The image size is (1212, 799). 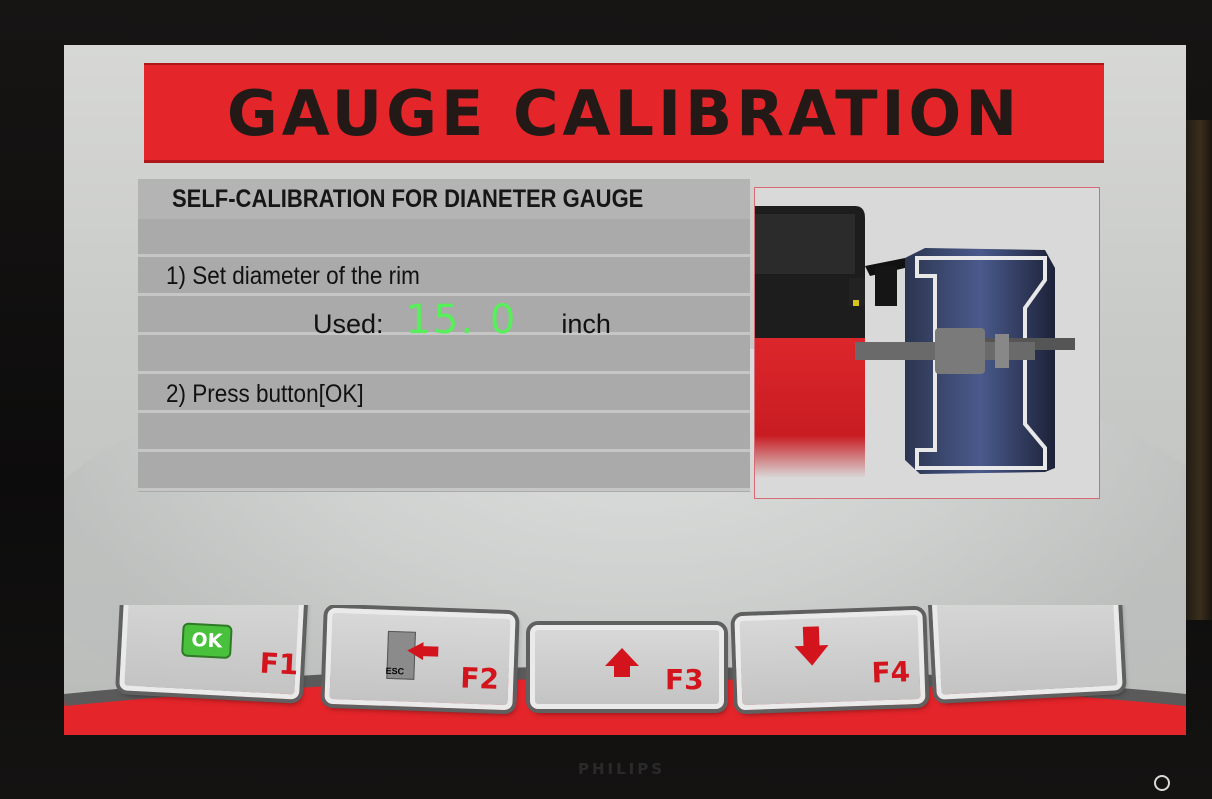 I want to click on f1-label: F1, so click(x=279, y=664).